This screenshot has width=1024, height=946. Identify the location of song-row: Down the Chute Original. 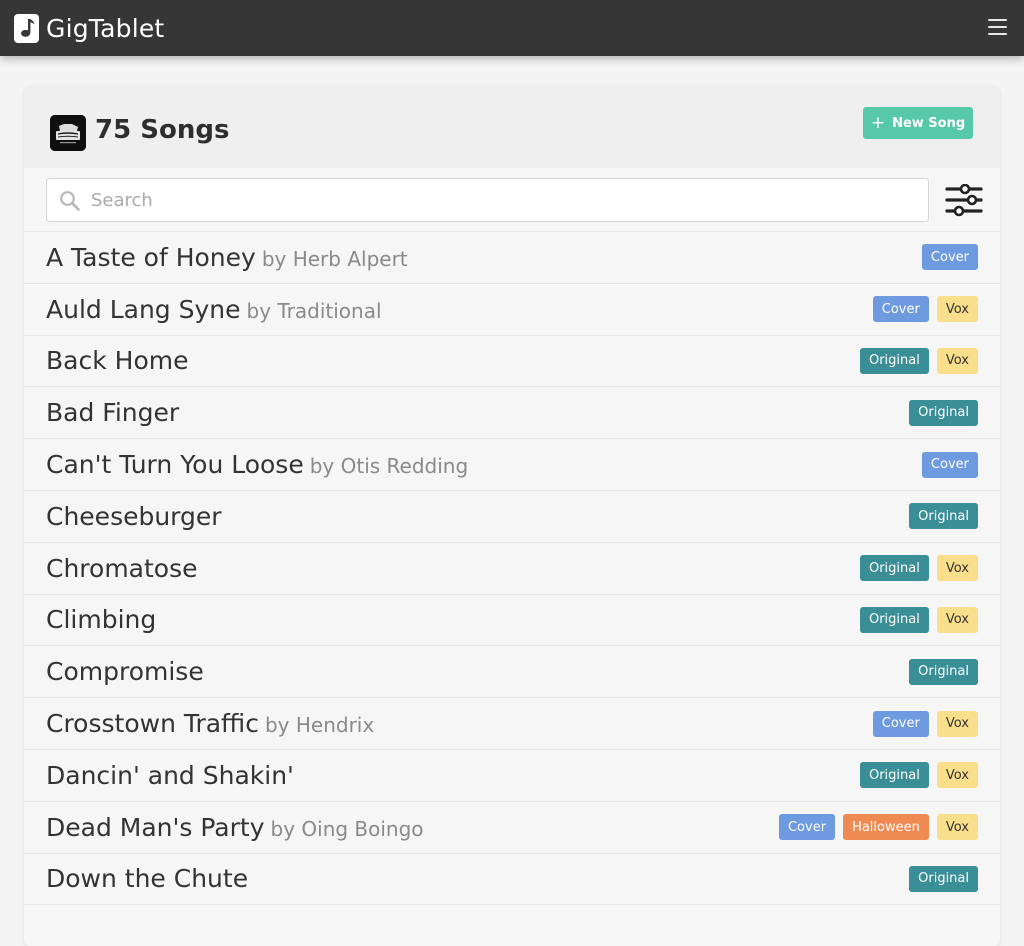
(512, 880).